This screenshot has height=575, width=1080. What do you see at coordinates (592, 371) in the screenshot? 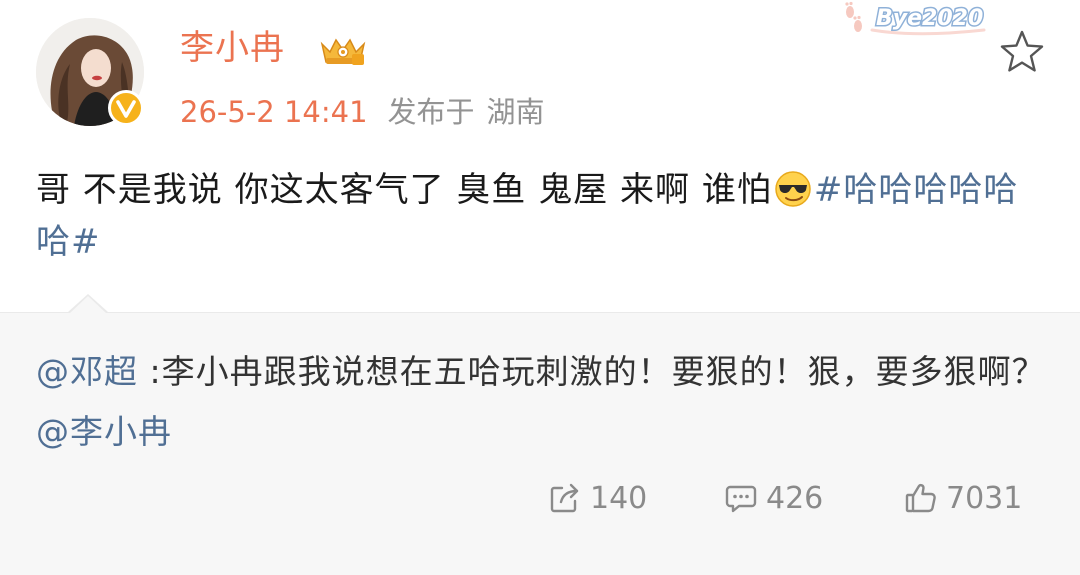
I see `repost-body-text: :李小冉跟我说想在五哈玩刺激的！要狠的！狠，要多狠啊？` at bounding box center [592, 371].